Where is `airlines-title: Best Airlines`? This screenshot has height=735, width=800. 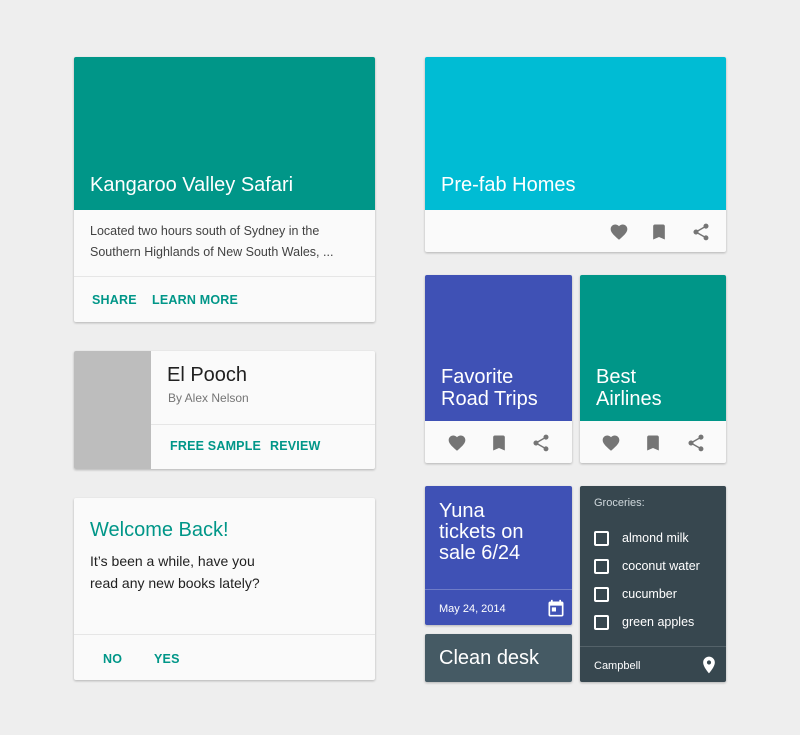 airlines-title: Best Airlines is located at coordinates (629, 388).